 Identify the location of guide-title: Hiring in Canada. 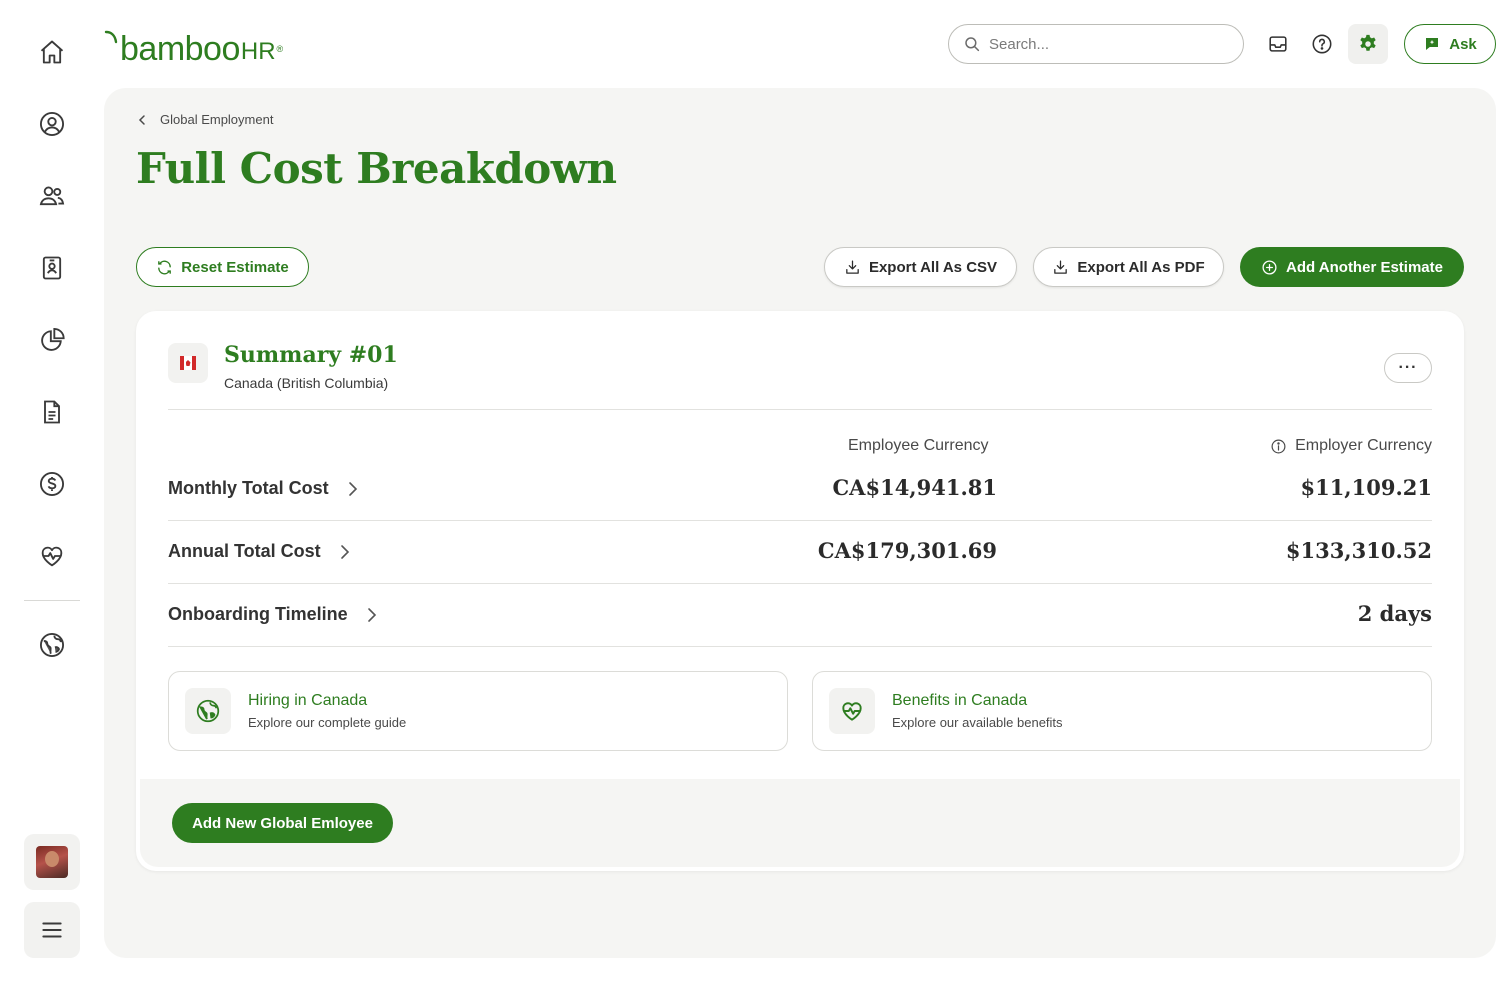
(308, 700).